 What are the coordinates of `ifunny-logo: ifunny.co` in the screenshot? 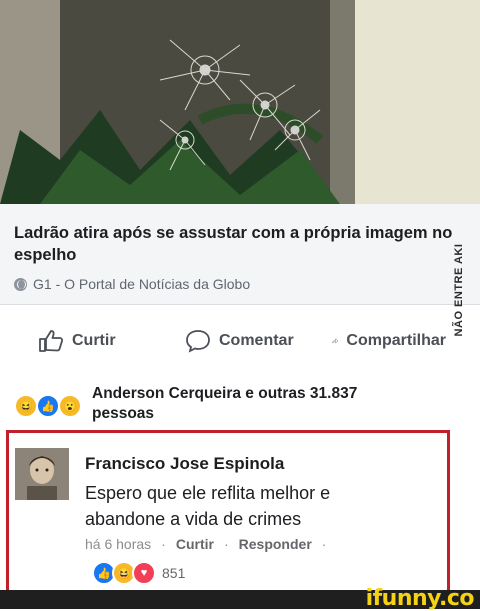 It's located at (420, 598).